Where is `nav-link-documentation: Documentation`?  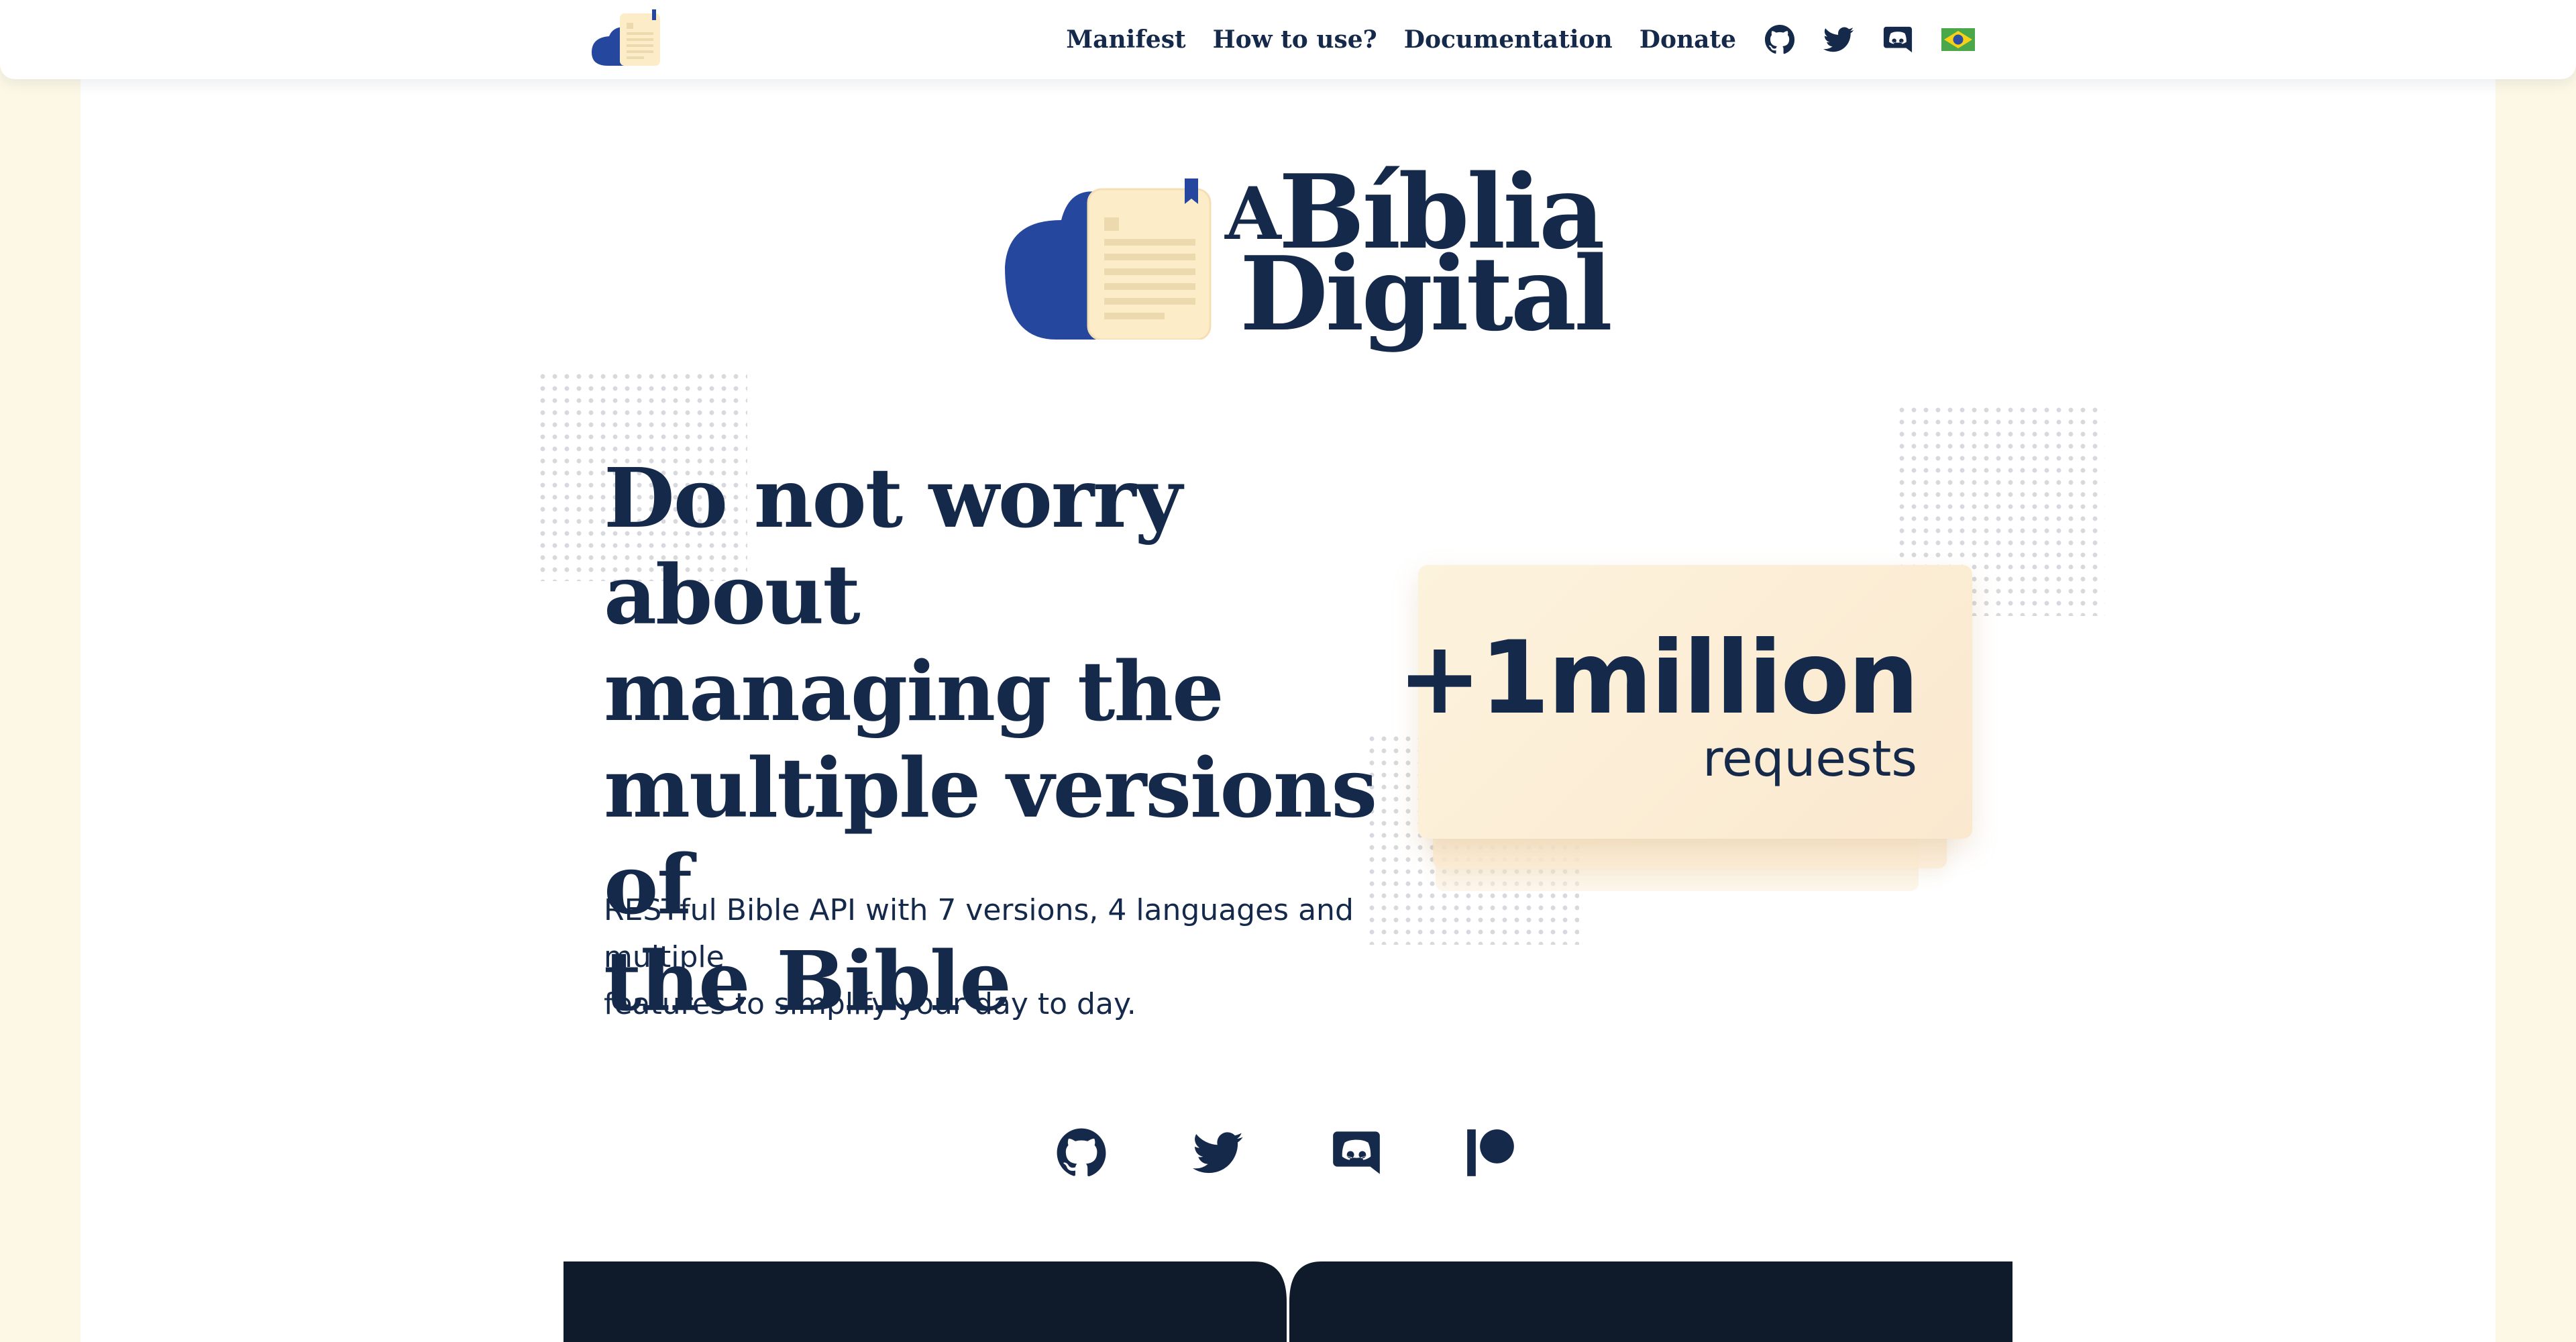
nav-link-documentation: Documentation is located at coordinates (1508, 40).